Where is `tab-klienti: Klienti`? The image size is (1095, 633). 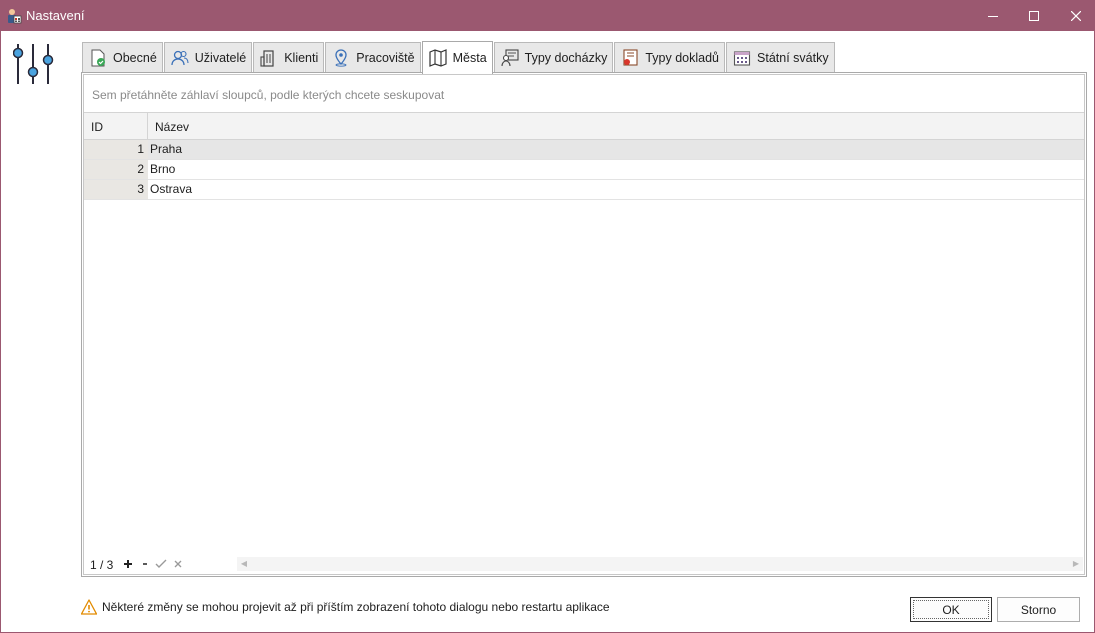
tab-klienti: Klienti is located at coordinates (289, 57).